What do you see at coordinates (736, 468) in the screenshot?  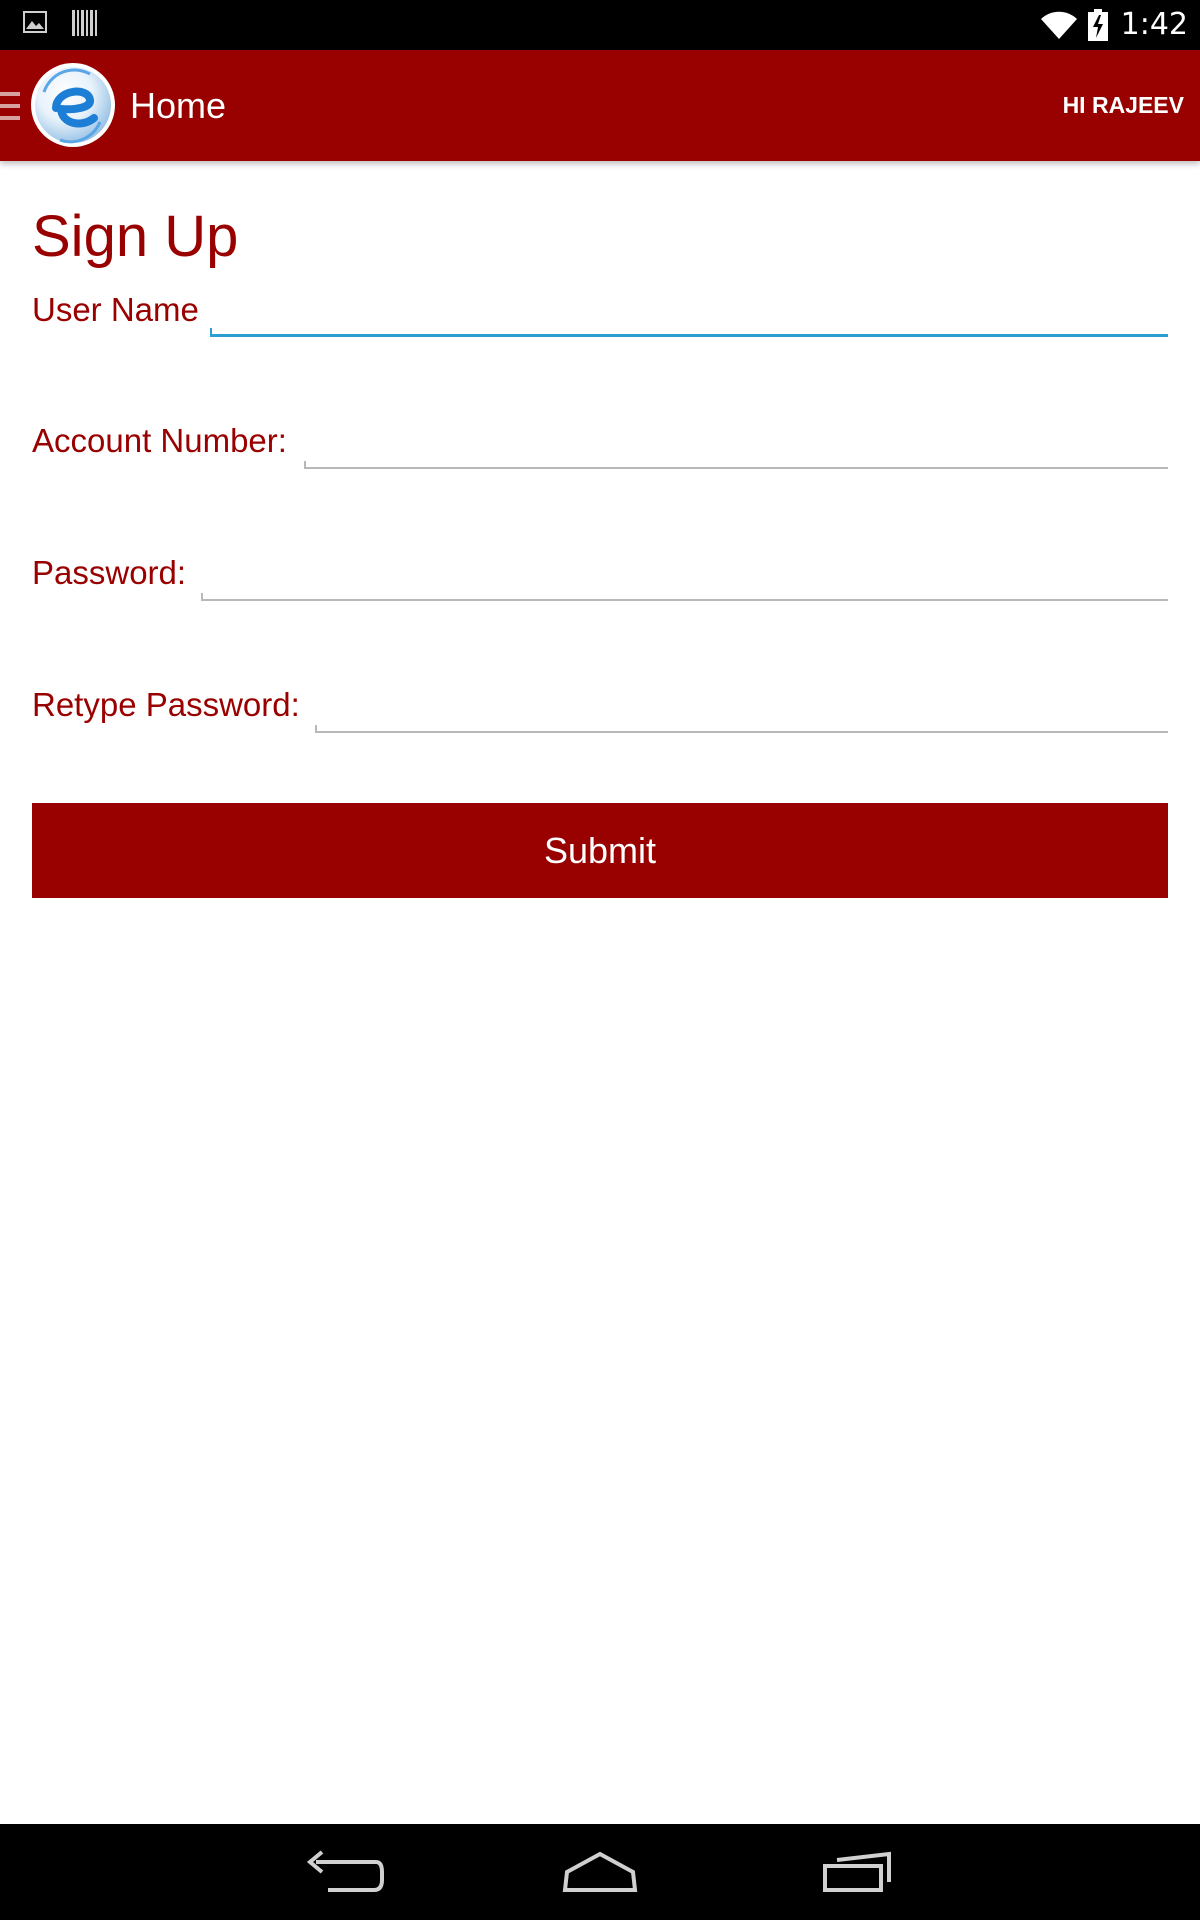 I see `account-number-underline` at bounding box center [736, 468].